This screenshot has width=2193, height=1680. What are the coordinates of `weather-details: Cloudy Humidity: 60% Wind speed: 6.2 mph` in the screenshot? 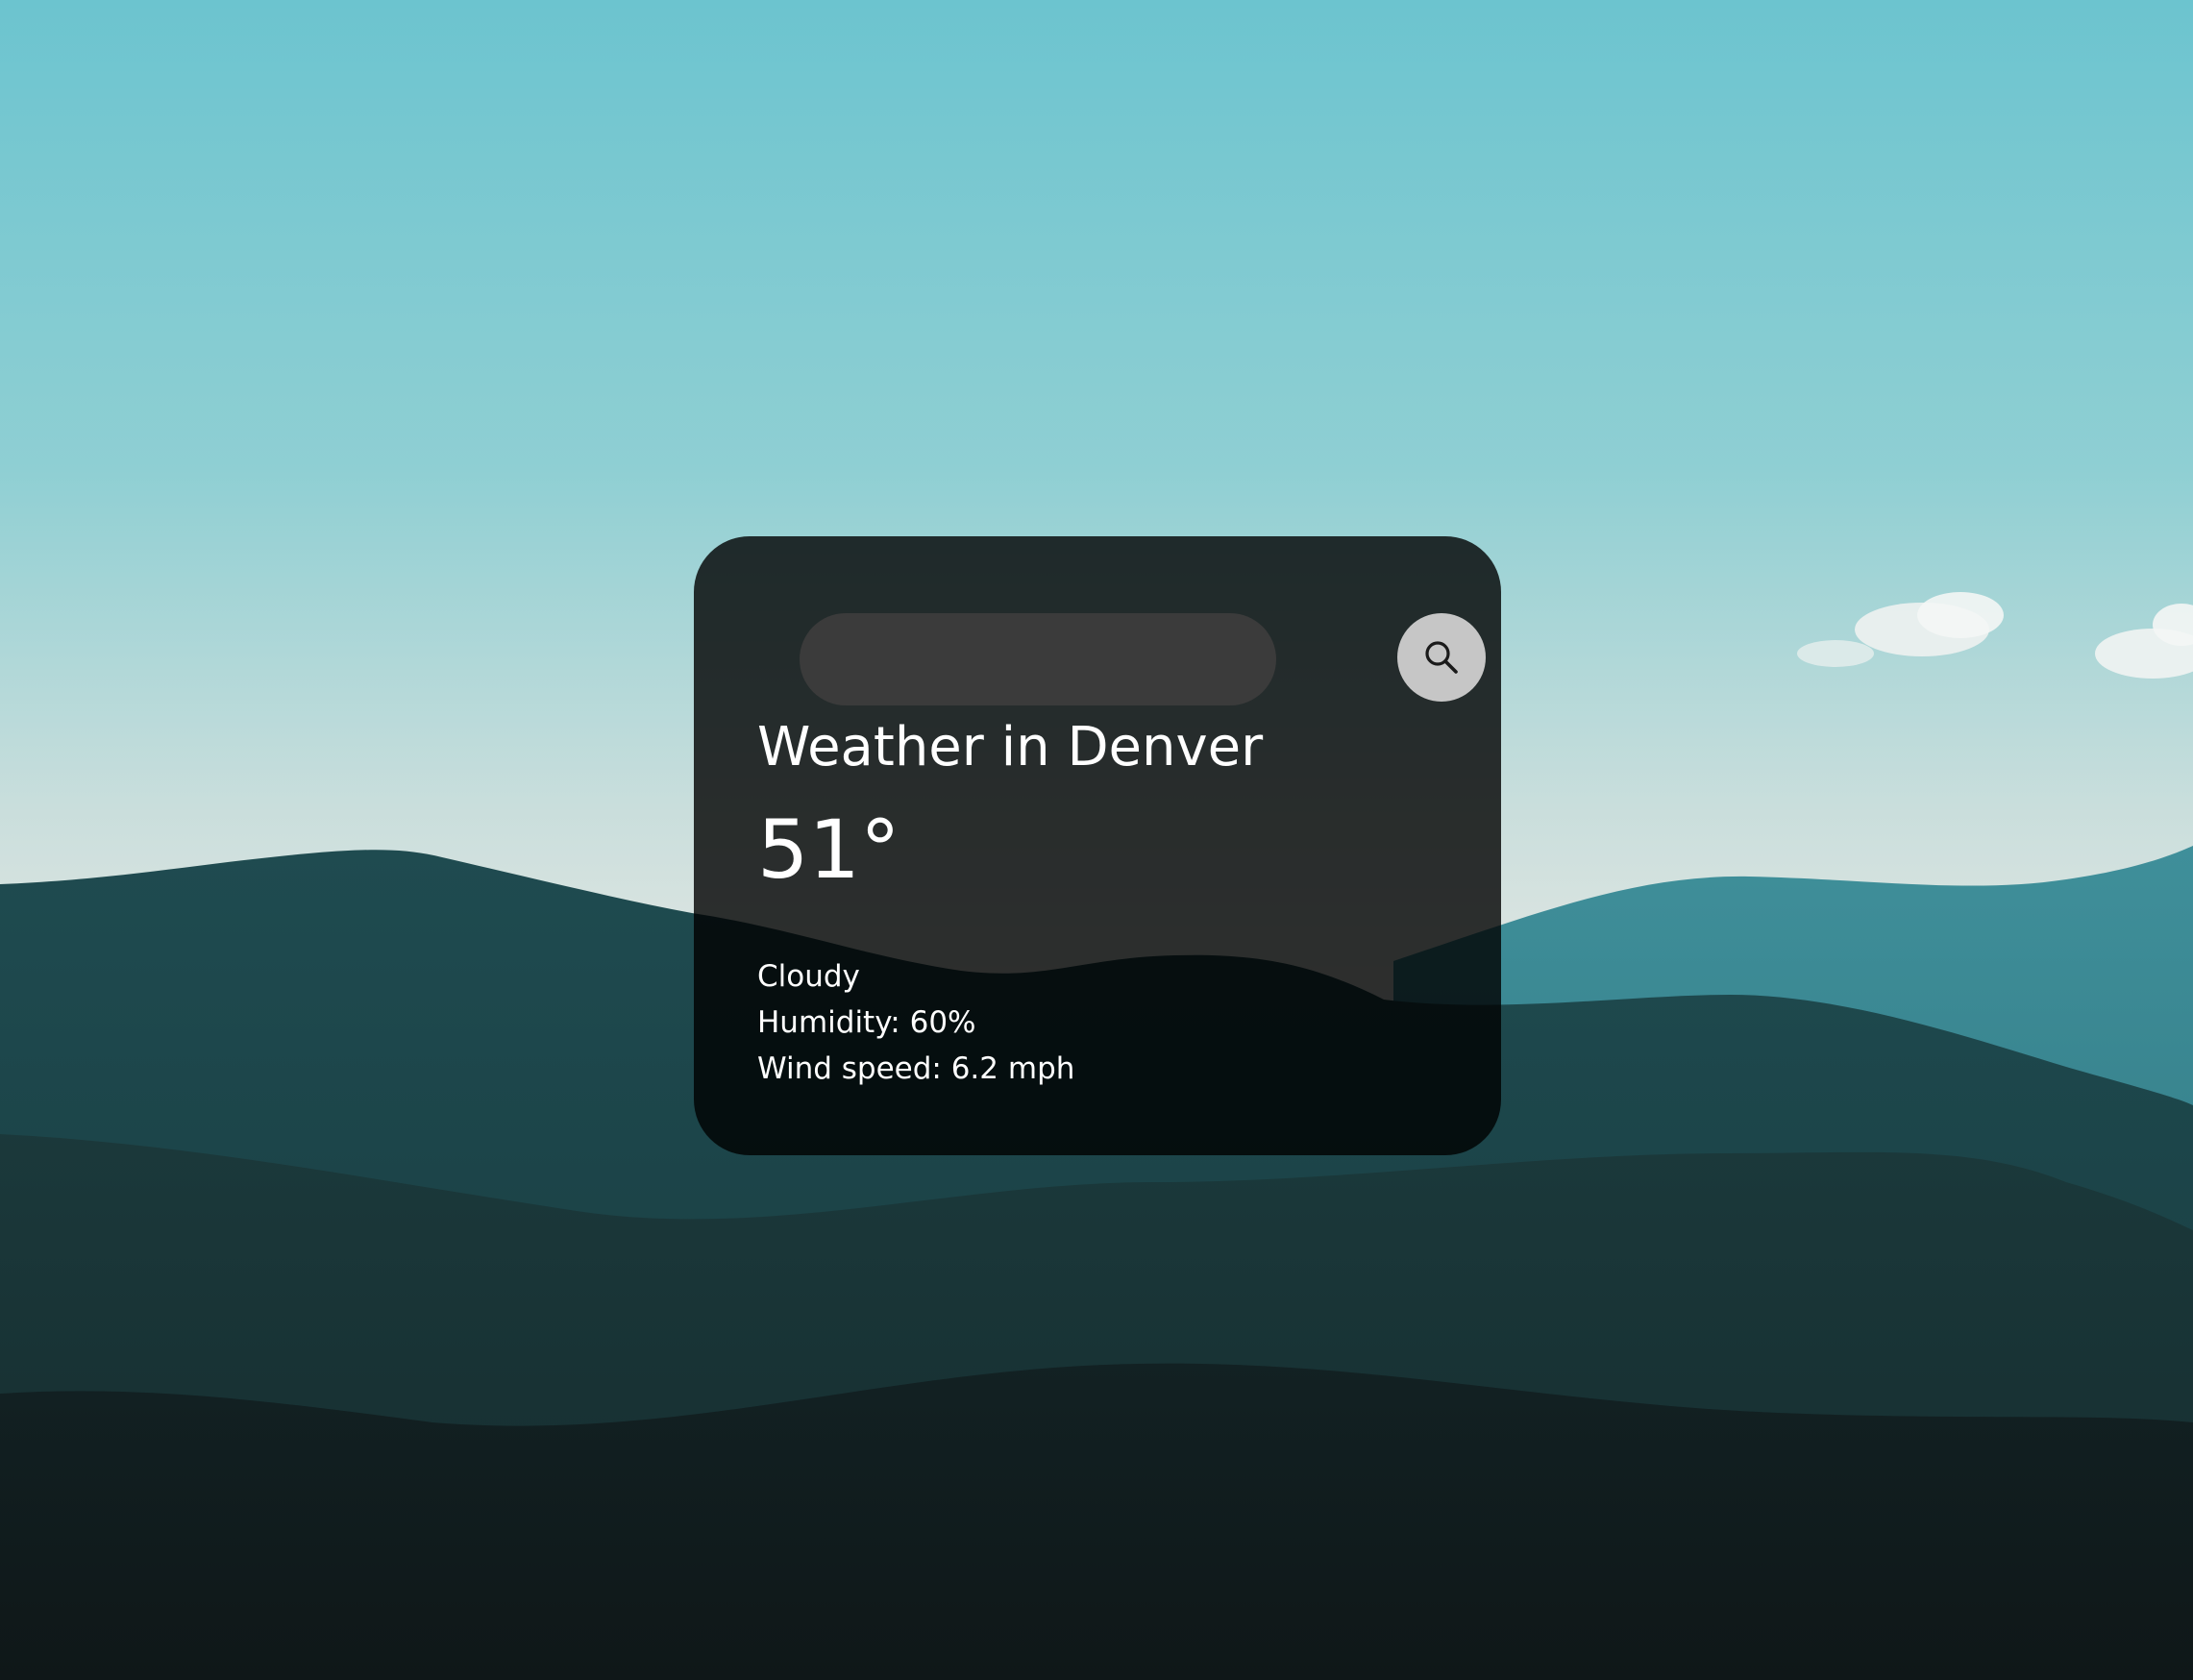 It's located at (915, 1023).